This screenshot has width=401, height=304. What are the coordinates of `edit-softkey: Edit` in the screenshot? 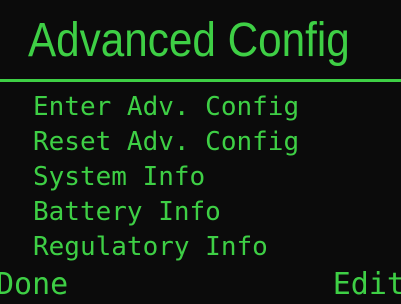 It's located at (367, 285).